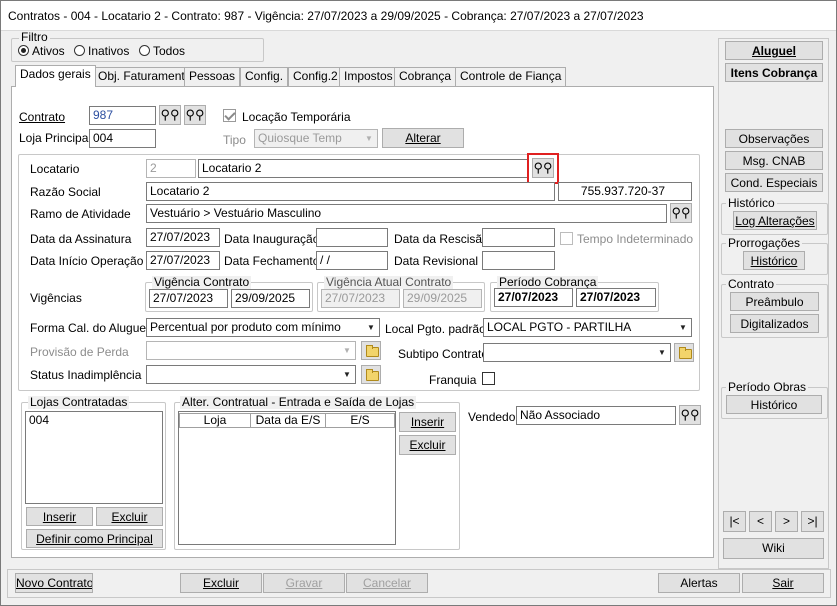 The height and width of the screenshot is (606, 837). Describe the element at coordinates (596, 415) in the screenshot. I see `vendedor-input: Não Associado` at that location.